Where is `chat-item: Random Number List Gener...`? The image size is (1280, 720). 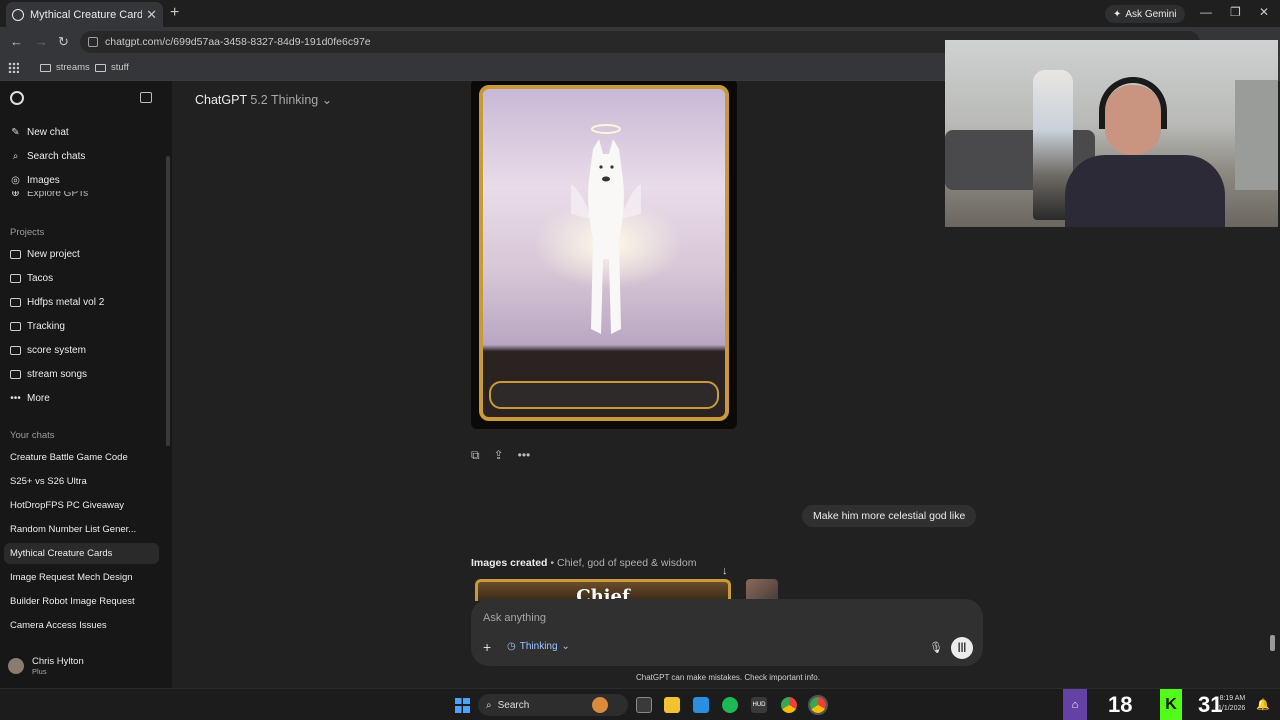 chat-item: Random Number List Gener... is located at coordinates (73, 529).